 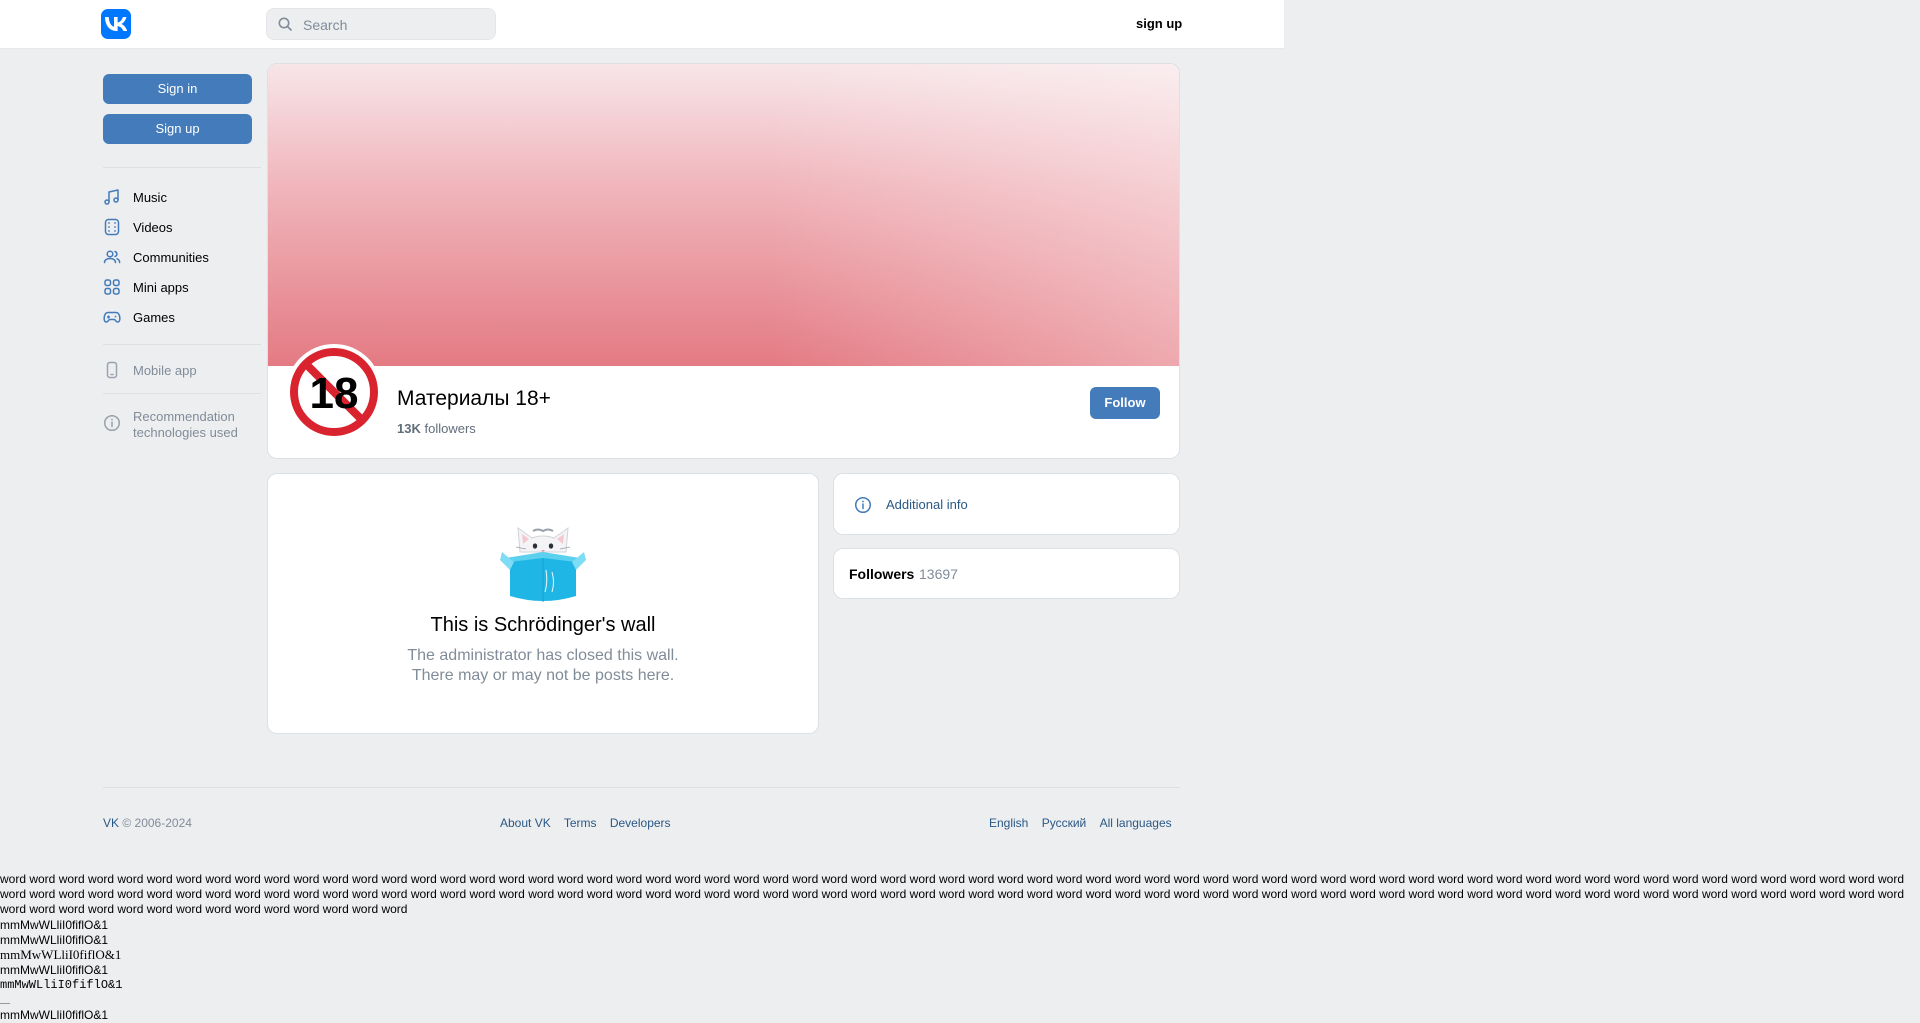 What do you see at coordinates (927, 504) in the screenshot?
I see `additional-info-label: Additional info` at bounding box center [927, 504].